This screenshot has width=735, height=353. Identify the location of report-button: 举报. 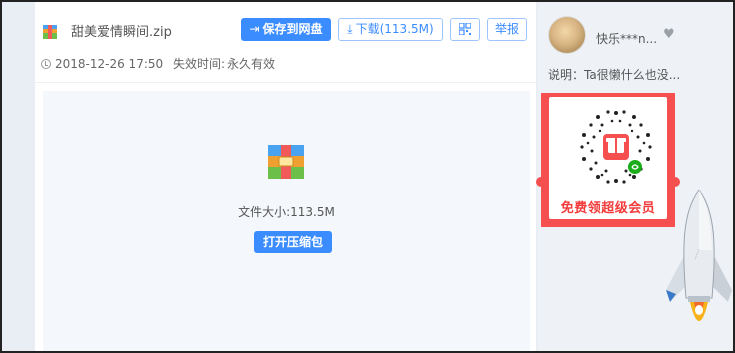
(507, 29).